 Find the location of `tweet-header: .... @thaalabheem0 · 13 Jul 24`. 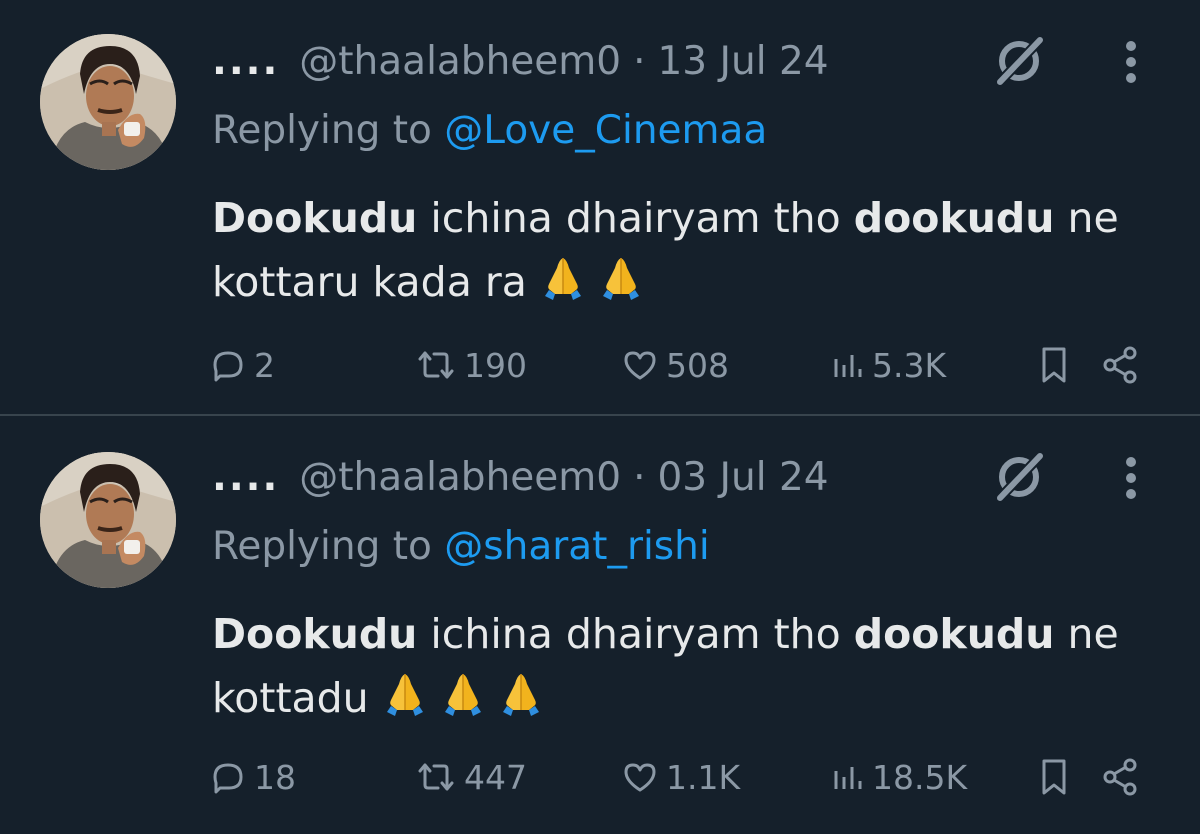

tweet-header: .... @thaalabheem0 · 13 Jul 24 is located at coordinates (520, 61).